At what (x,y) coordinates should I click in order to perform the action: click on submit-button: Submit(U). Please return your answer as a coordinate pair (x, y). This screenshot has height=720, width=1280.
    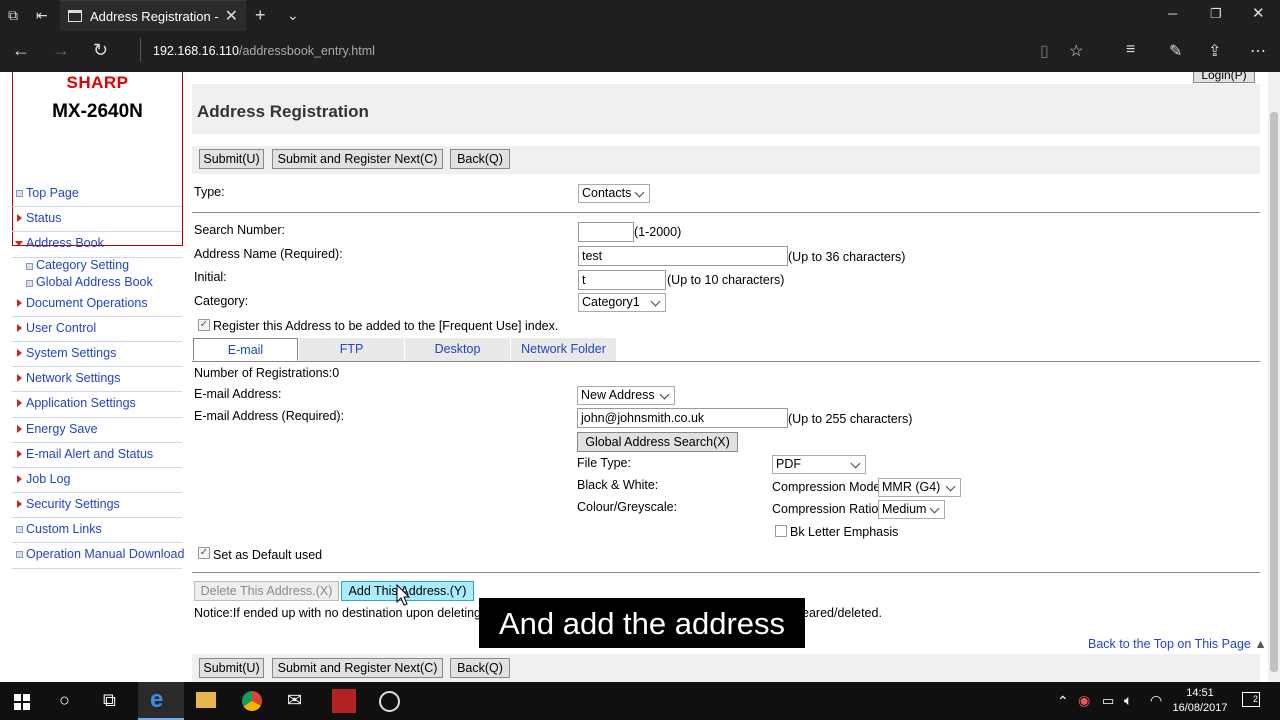
    Looking at the image, I should click on (231, 159).